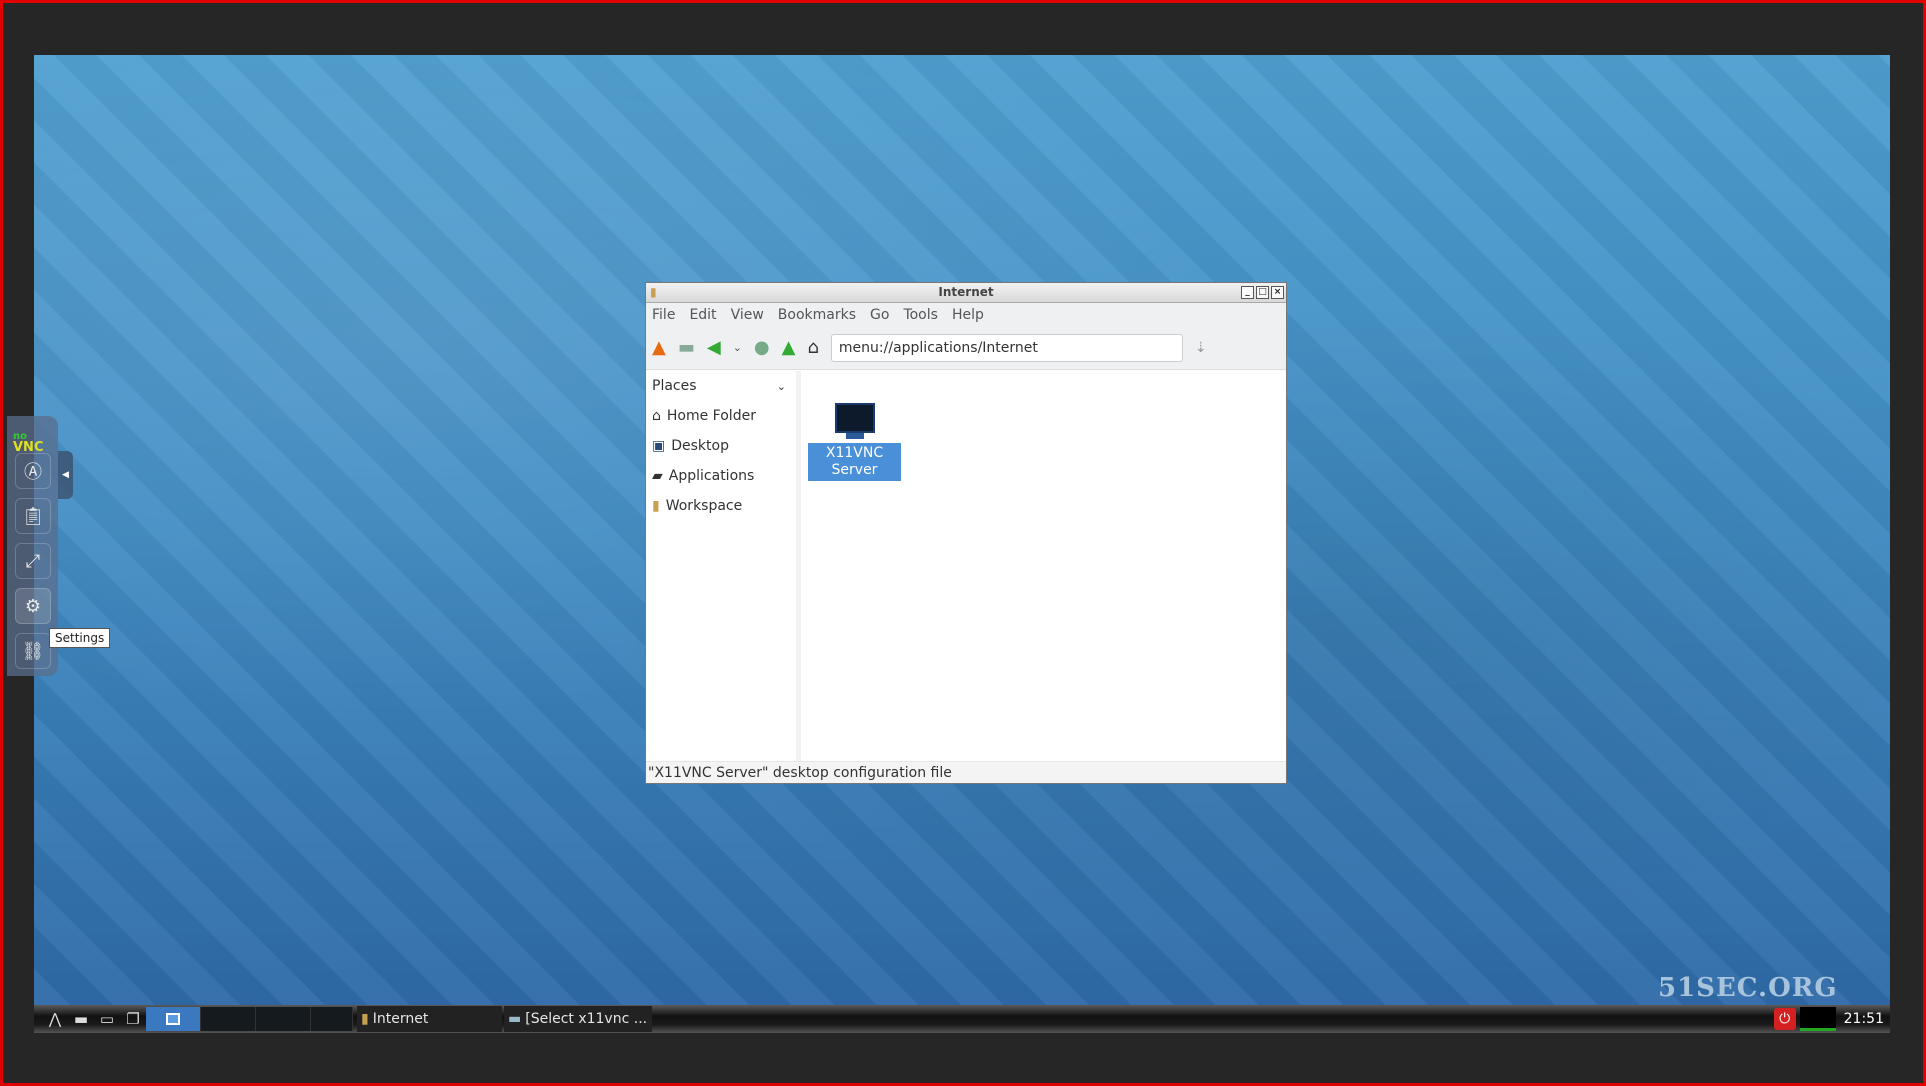 This screenshot has height=1086, width=1926. What do you see at coordinates (133, 1019) in the screenshot?
I see `windows-icon: ❐` at bounding box center [133, 1019].